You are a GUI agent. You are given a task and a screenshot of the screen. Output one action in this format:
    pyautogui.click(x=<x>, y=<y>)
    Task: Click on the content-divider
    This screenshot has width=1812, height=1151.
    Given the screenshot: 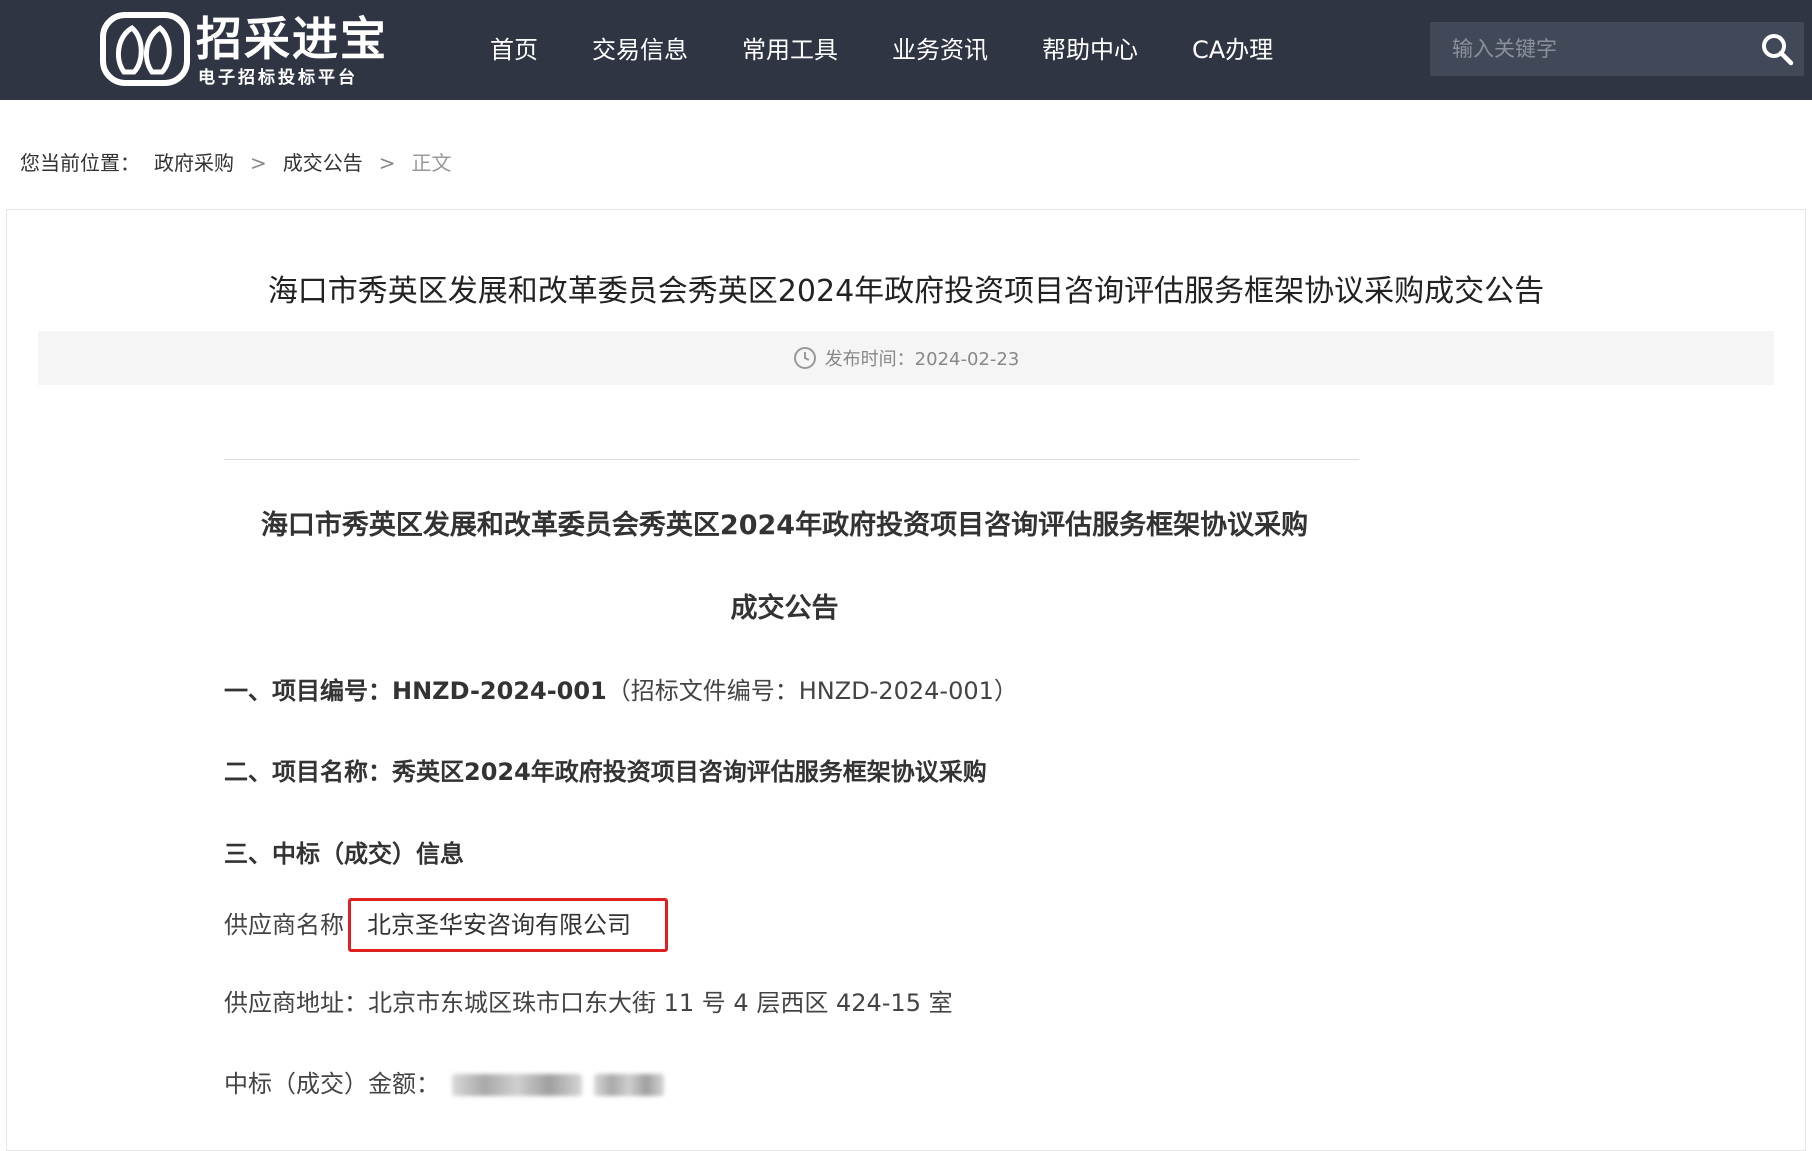 What is the action you would take?
    pyautogui.click(x=791, y=459)
    